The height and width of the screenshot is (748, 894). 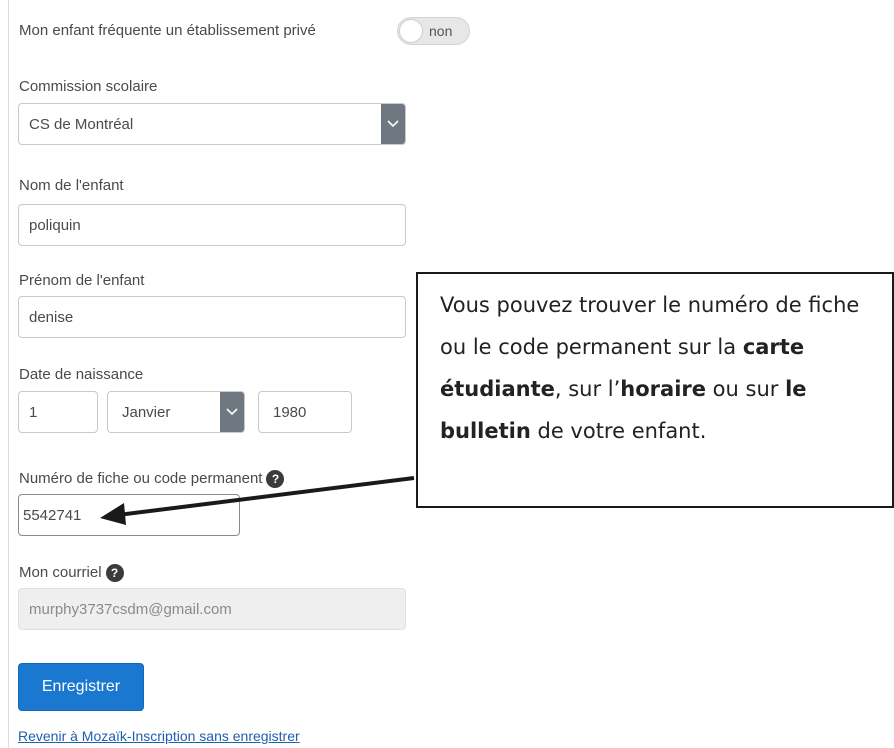 I want to click on birth-month-select: Janvier, so click(x=176, y=412).